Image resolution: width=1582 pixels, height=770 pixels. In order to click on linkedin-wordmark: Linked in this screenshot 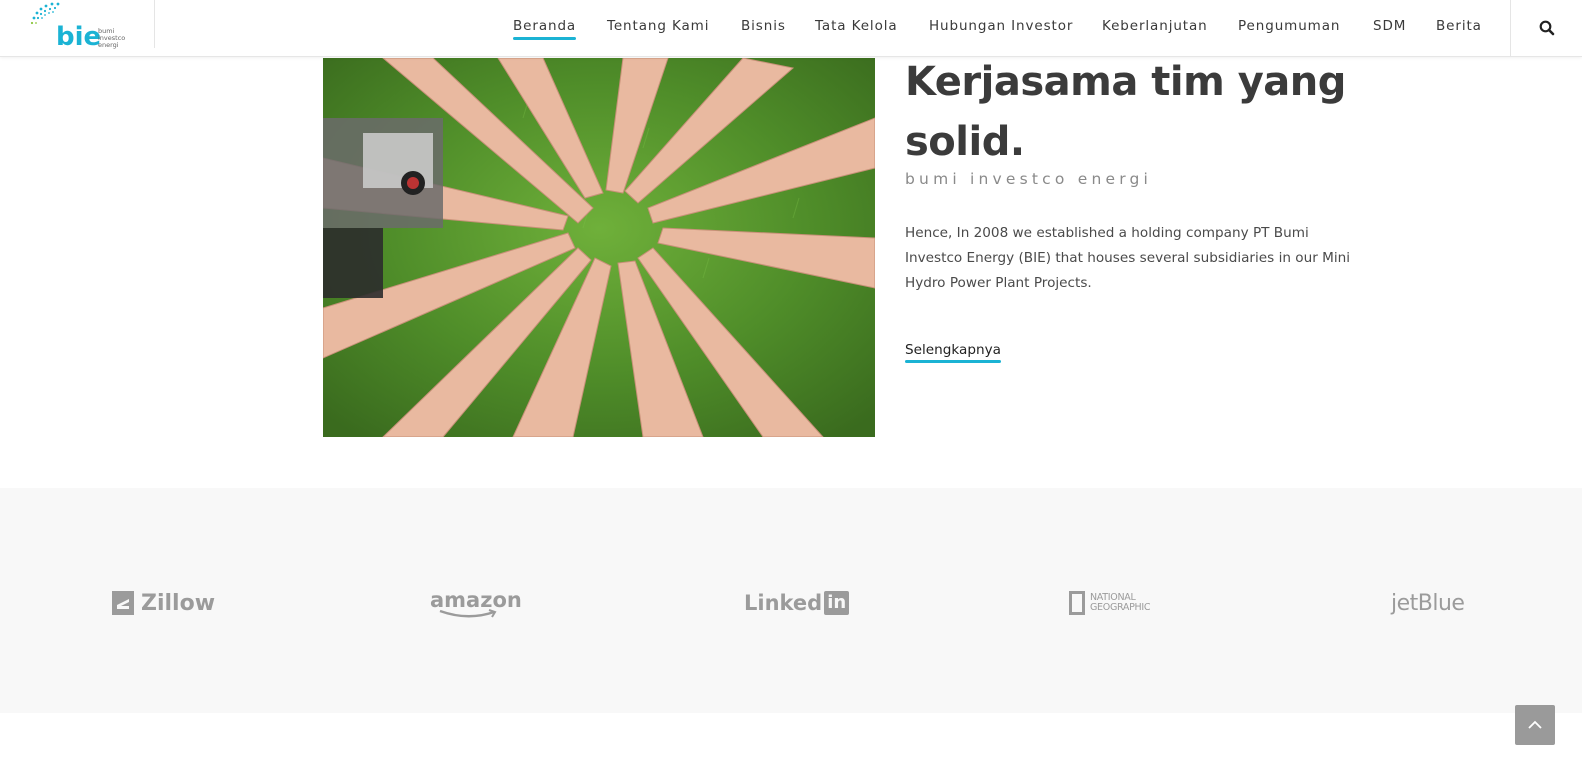, I will do `click(783, 603)`.